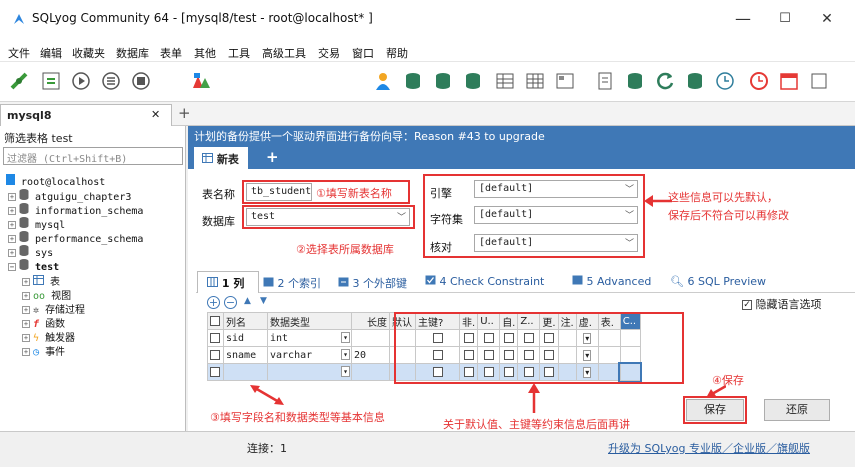 The width and height of the screenshot is (855, 467). What do you see at coordinates (309, 355) in the screenshot?
I see `cell-data-type: varchar ▾` at bounding box center [309, 355].